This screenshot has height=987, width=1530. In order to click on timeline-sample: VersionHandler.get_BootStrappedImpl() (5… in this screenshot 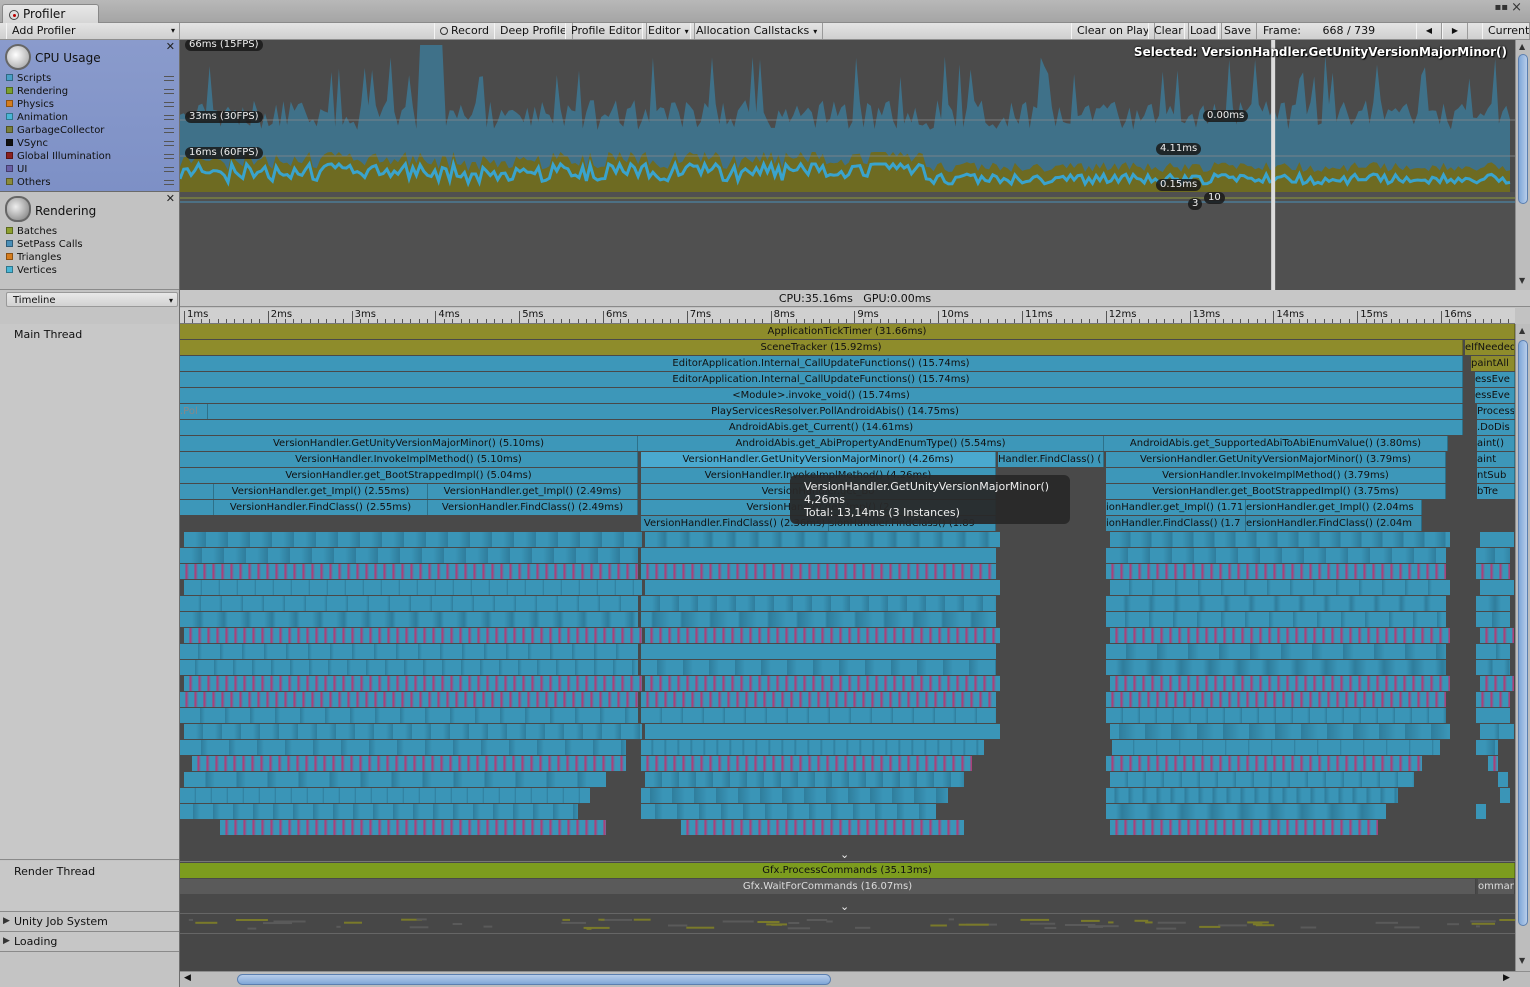, I will do `click(409, 475)`.